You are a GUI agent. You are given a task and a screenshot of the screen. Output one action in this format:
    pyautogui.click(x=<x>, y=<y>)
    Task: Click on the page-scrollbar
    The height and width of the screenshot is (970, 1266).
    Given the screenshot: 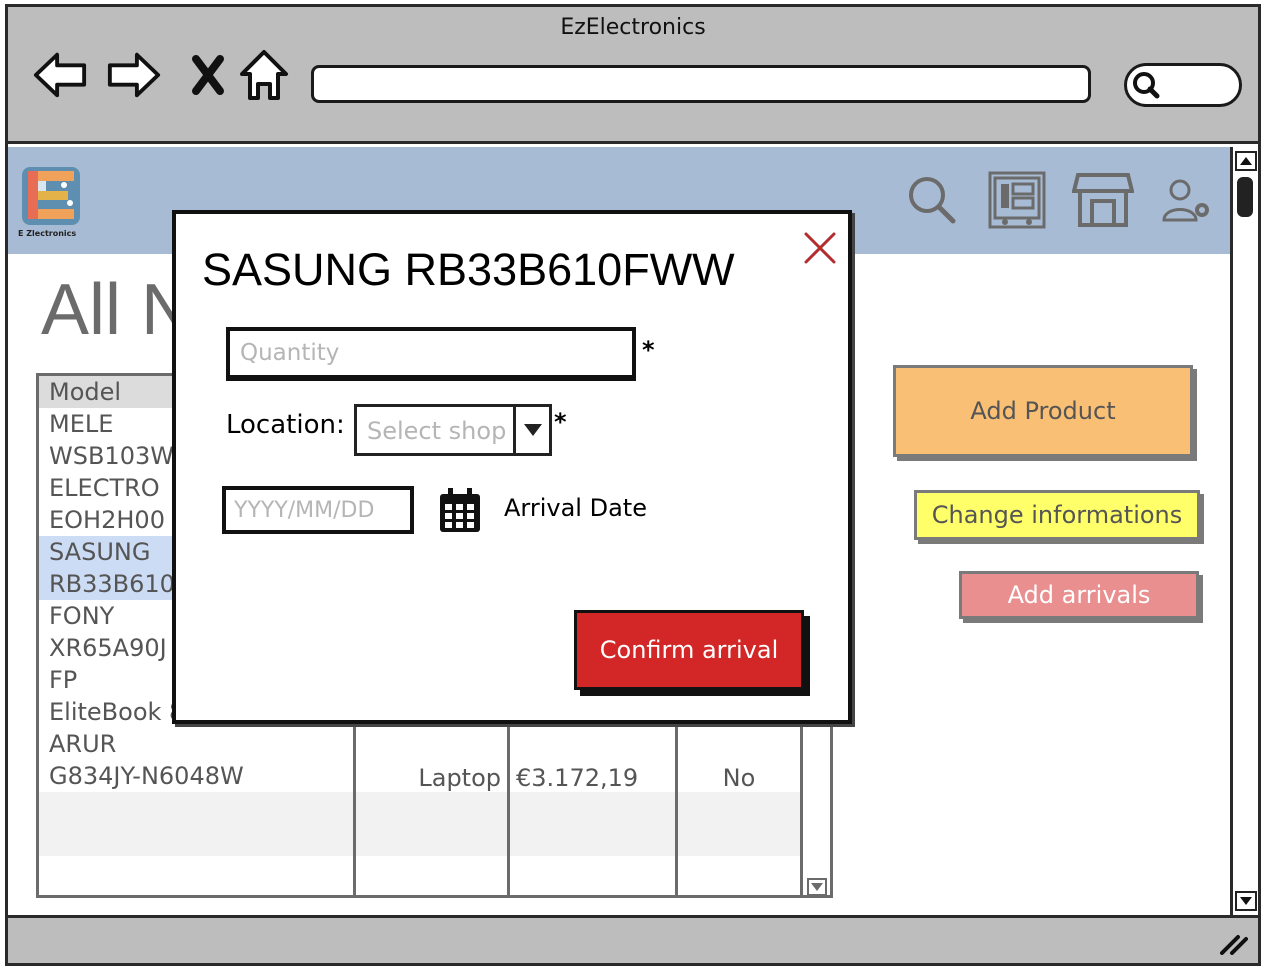 What is the action you would take?
    pyautogui.click(x=1244, y=531)
    